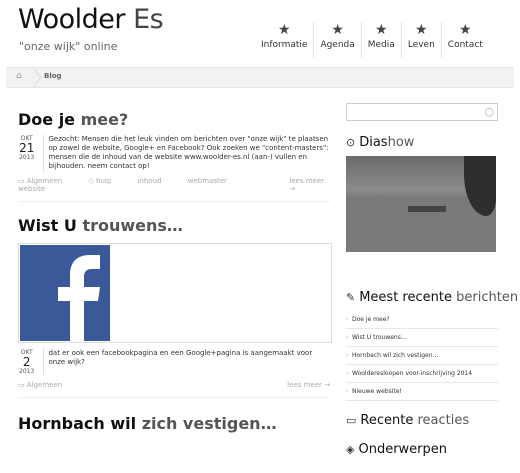  Describe the element at coordinates (381, 45) in the screenshot. I see `nav-label: Media` at that location.